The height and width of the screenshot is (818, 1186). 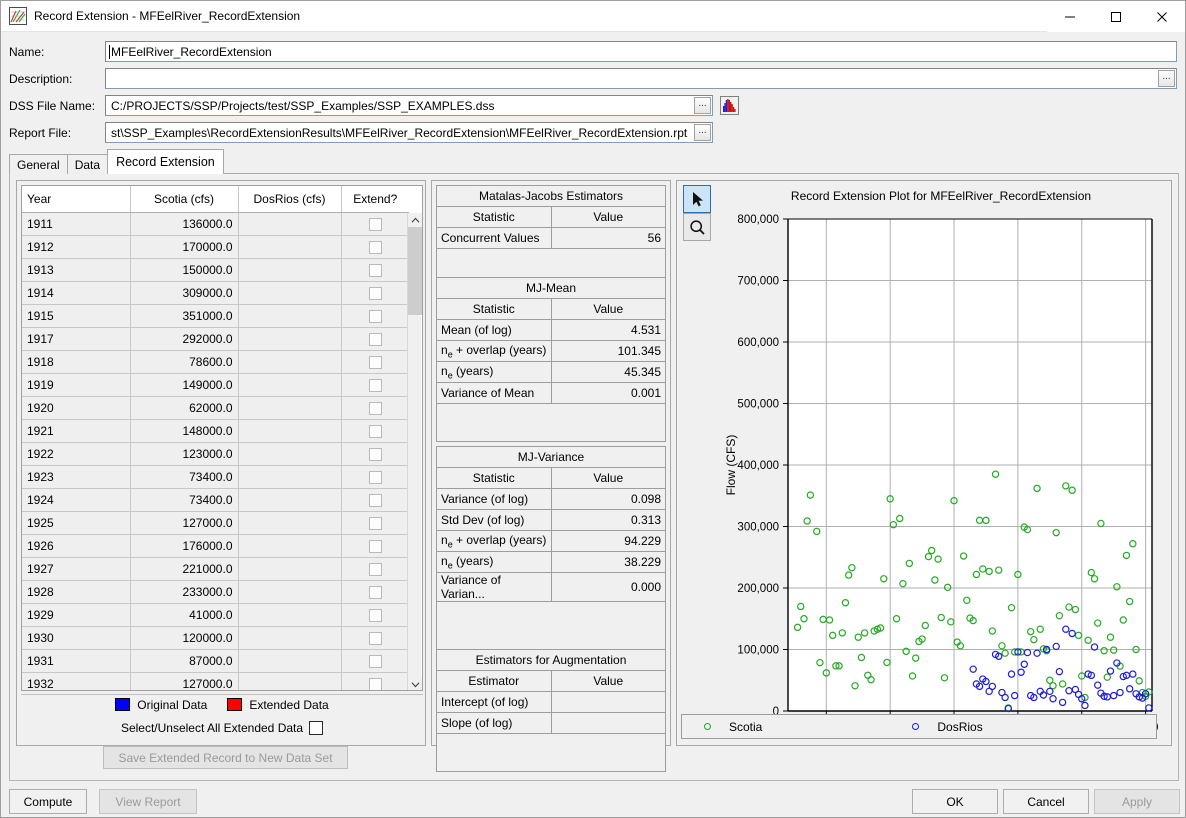 I want to click on table-row: 1930 120000.0, so click(x=215, y=638).